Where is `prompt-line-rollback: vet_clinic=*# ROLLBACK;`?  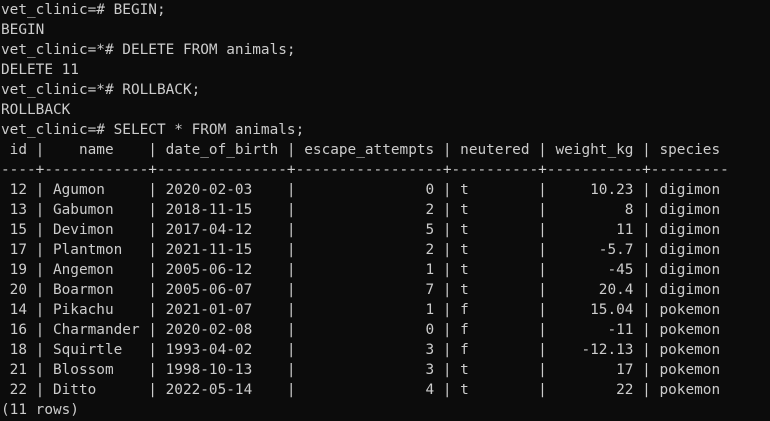 prompt-line-rollback: vet_clinic=*# ROLLBACK; is located at coordinates (101, 90).